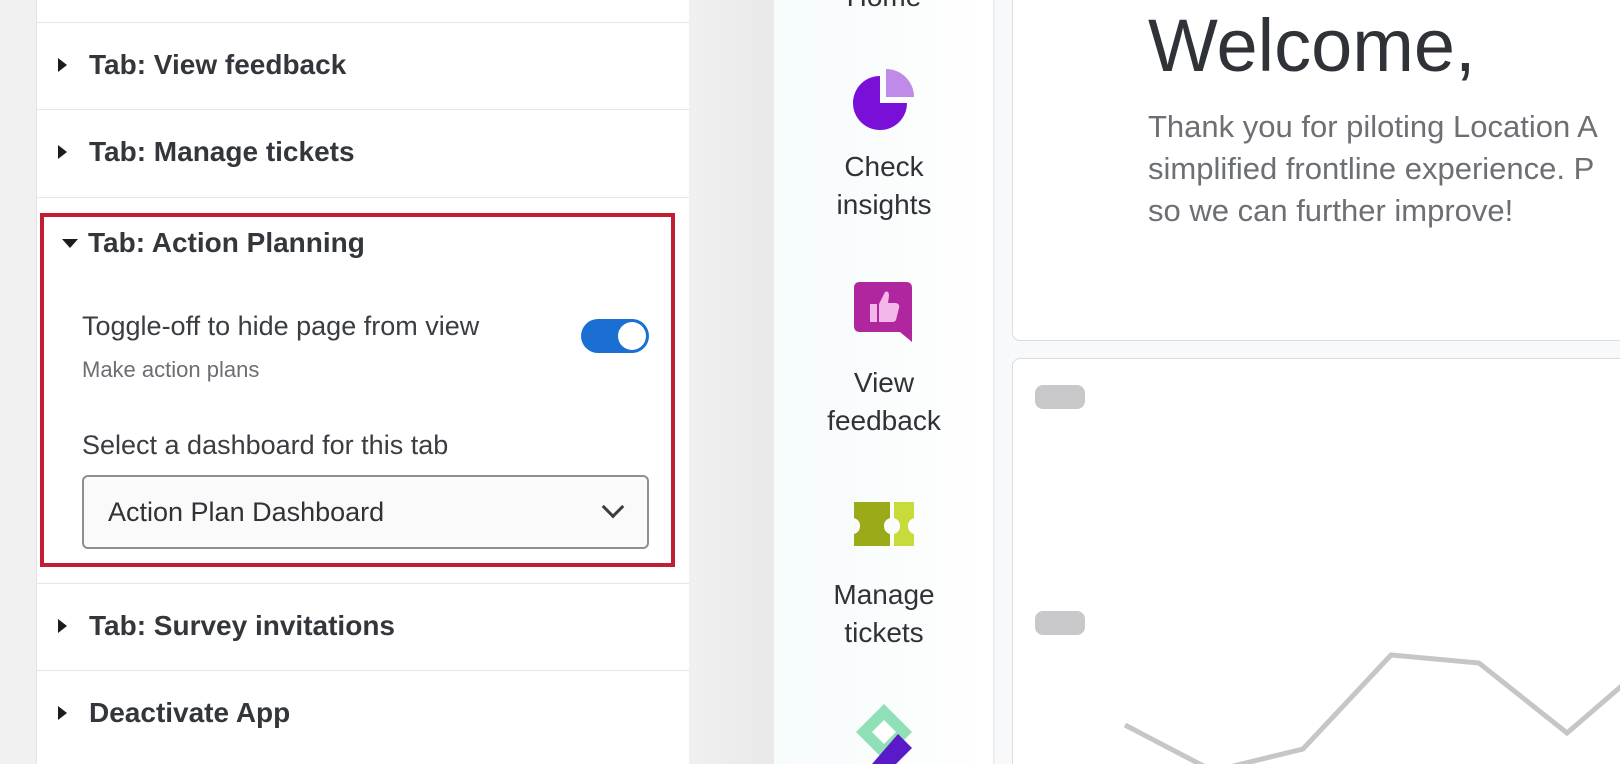 This screenshot has height=764, width=1620. What do you see at coordinates (190, 712) in the screenshot?
I see `accordion-title: Deactivate App` at bounding box center [190, 712].